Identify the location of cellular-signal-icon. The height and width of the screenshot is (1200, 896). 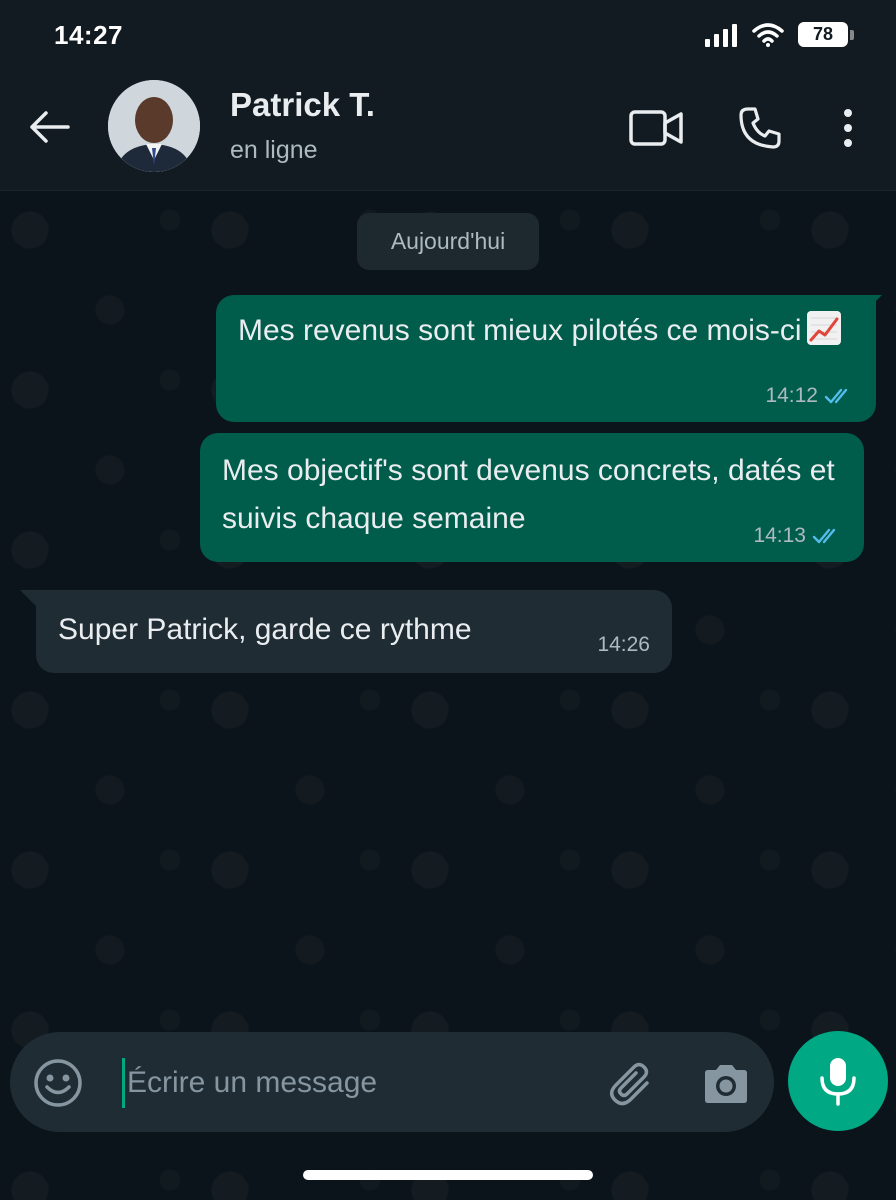
(721, 35).